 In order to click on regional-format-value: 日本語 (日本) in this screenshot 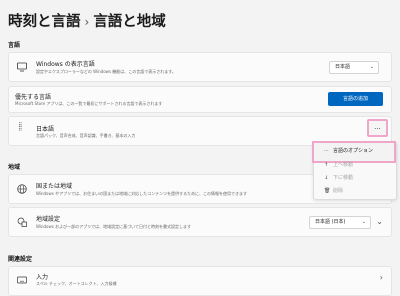, I will do `click(330, 222)`.